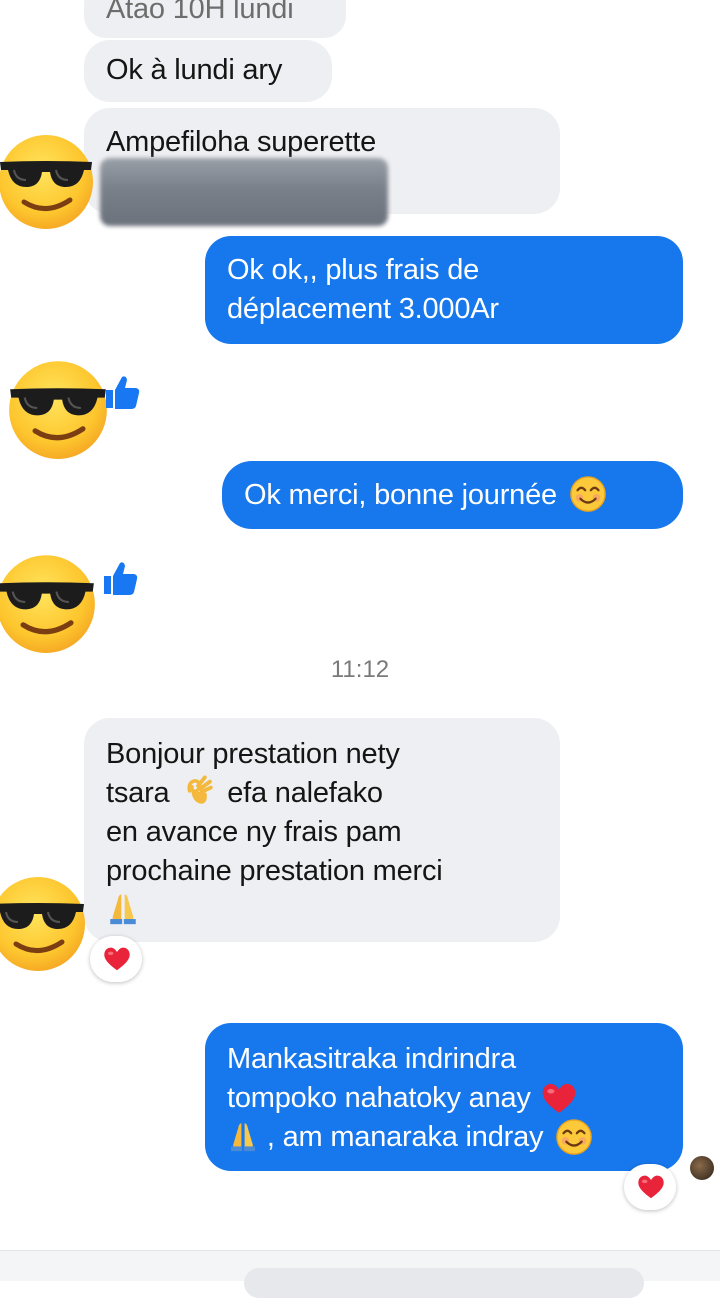  I want to click on message-bubble-top-partial: Atao 10H lundi, so click(215, 19).